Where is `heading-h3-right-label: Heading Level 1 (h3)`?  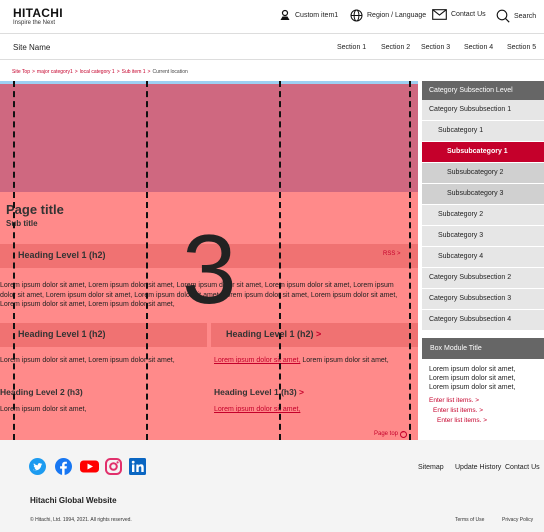
heading-h3-right-label: Heading Level 1 (h3) is located at coordinates (255, 392).